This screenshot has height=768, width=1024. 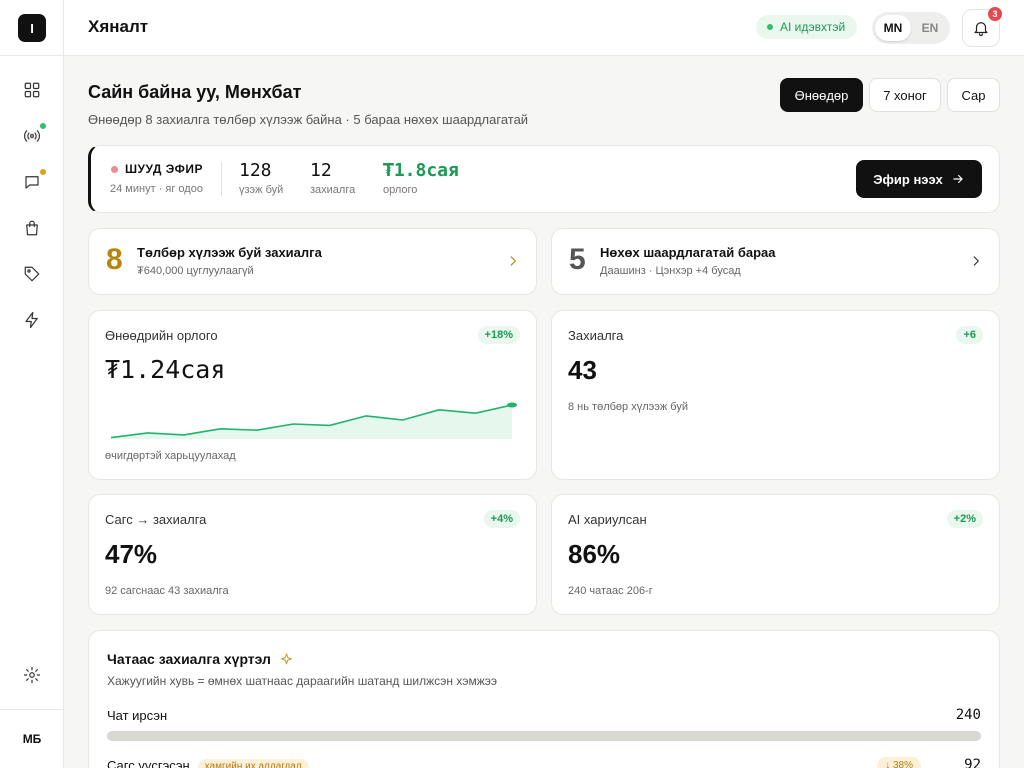 What do you see at coordinates (807, 27) in the screenshot?
I see `ai-status-badge: AI идэвхтэй` at bounding box center [807, 27].